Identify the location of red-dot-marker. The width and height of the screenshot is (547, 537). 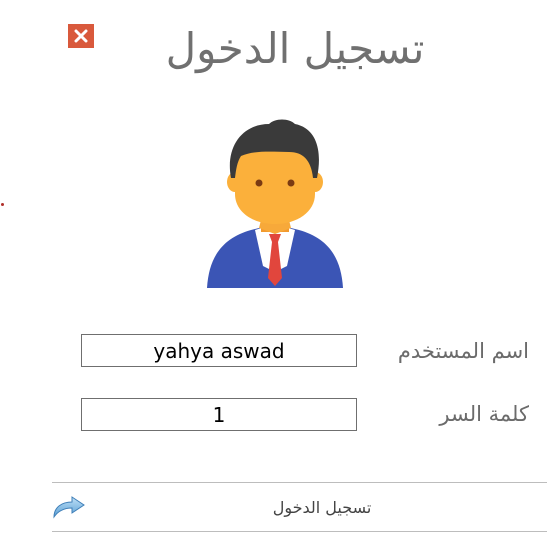
(2, 204).